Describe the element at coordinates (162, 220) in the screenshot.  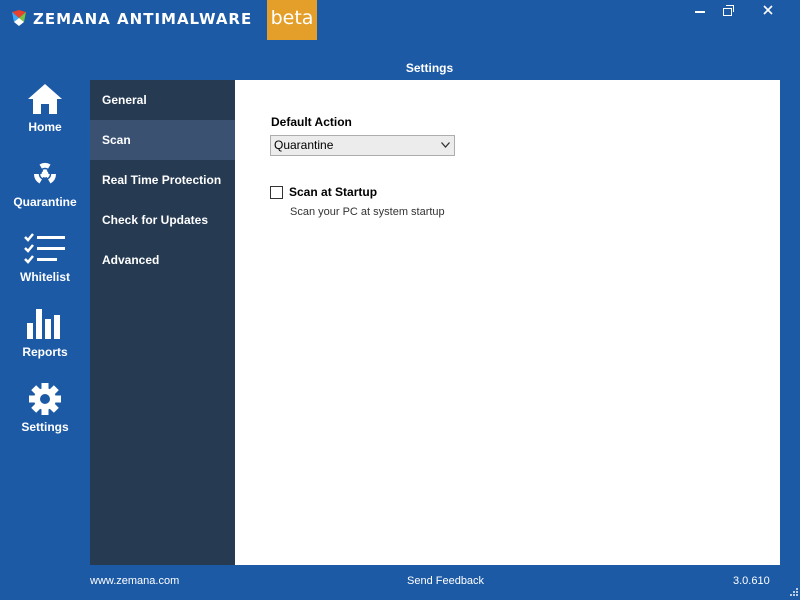
I see `settings-item-check-for-updates: Check for Updates` at that location.